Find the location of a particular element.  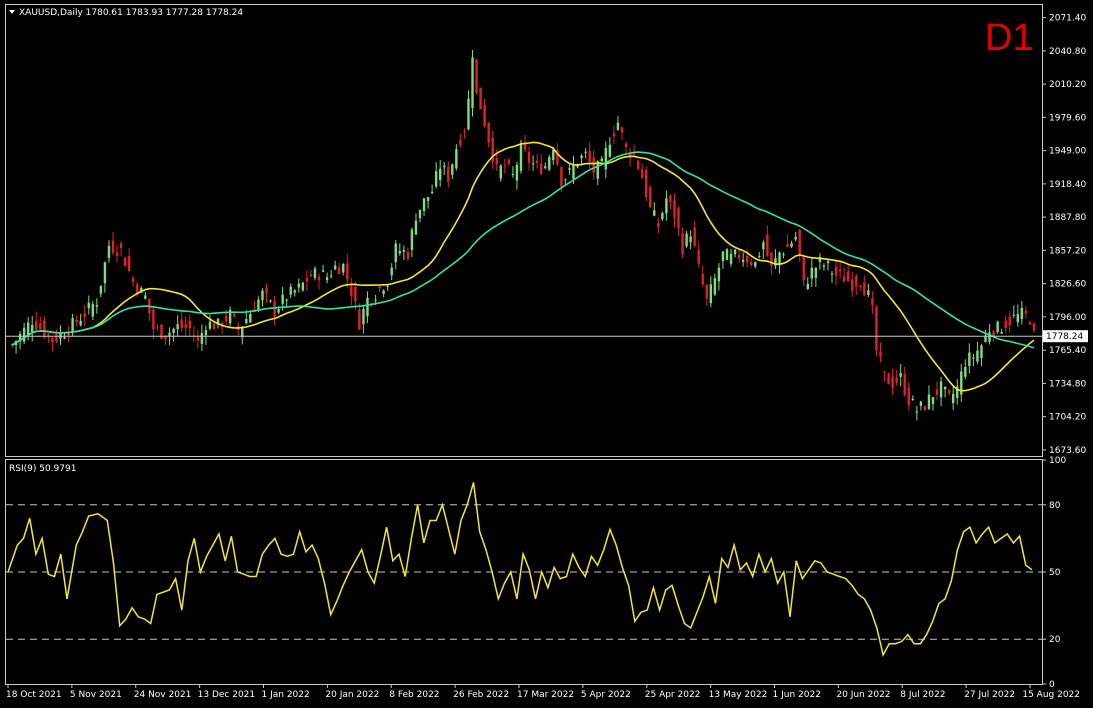

time-tick-label: 18 Oct 2021 is located at coordinates (34, 695).